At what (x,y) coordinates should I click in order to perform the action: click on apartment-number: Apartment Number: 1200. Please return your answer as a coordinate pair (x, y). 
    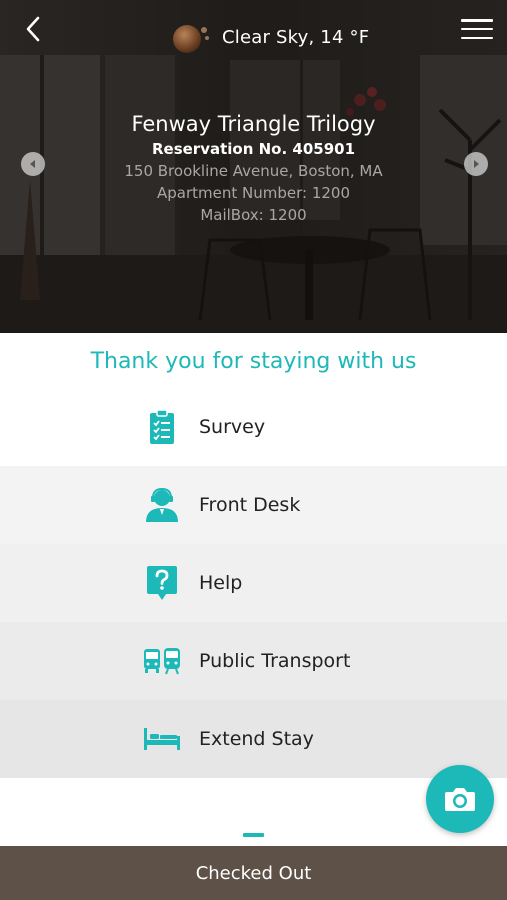
    Looking at the image, I should click on (253, 193).